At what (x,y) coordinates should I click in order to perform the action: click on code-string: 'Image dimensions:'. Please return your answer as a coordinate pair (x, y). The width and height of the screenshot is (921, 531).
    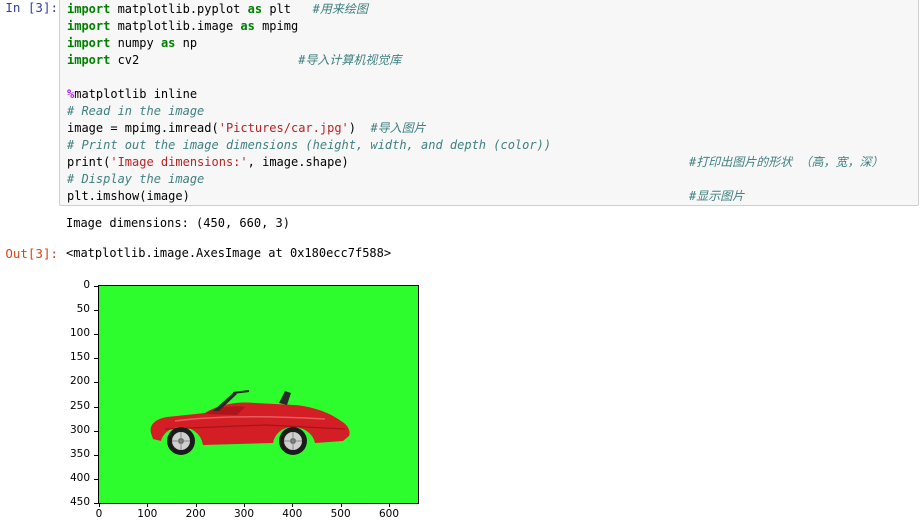
    Looking at the image, I should click on (179, 162).